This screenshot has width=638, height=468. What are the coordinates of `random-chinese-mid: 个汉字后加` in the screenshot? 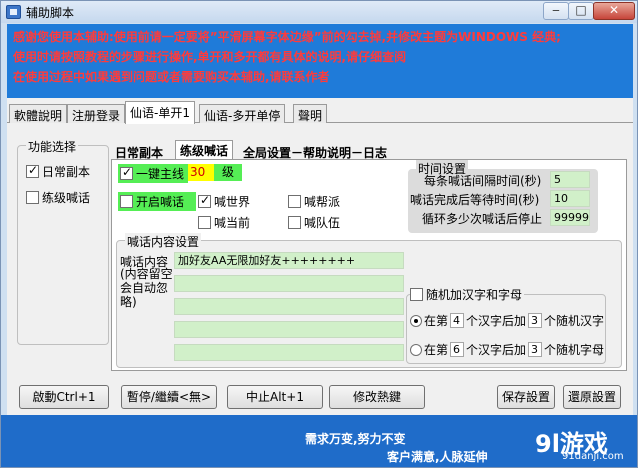 It's located at (496, 321).